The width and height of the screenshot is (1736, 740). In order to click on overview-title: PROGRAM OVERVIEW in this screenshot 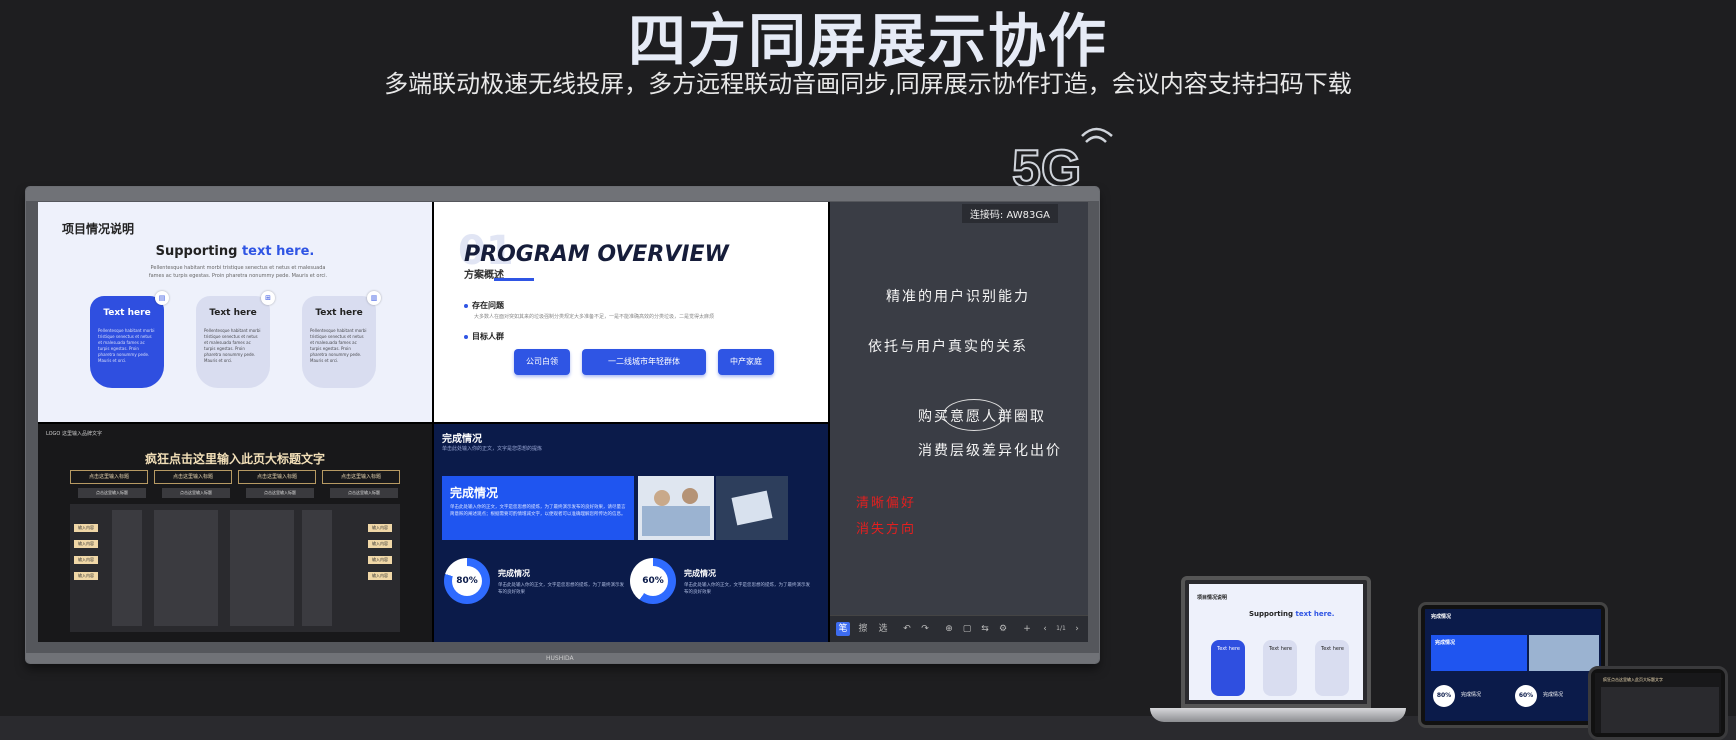, I will do `click(596, 254)`.